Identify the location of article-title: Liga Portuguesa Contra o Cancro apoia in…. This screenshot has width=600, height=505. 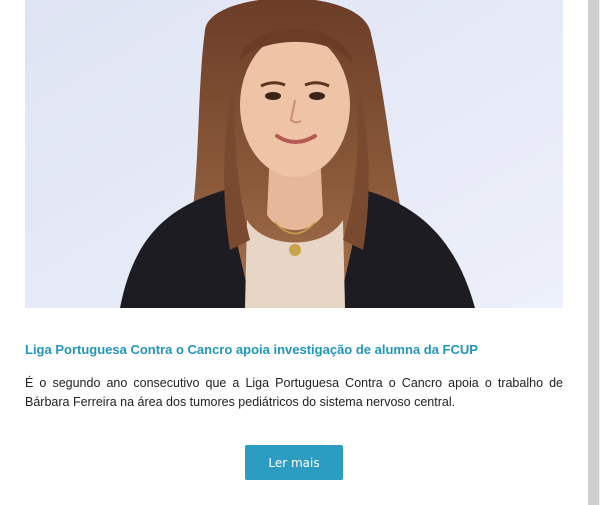
(294, 350).